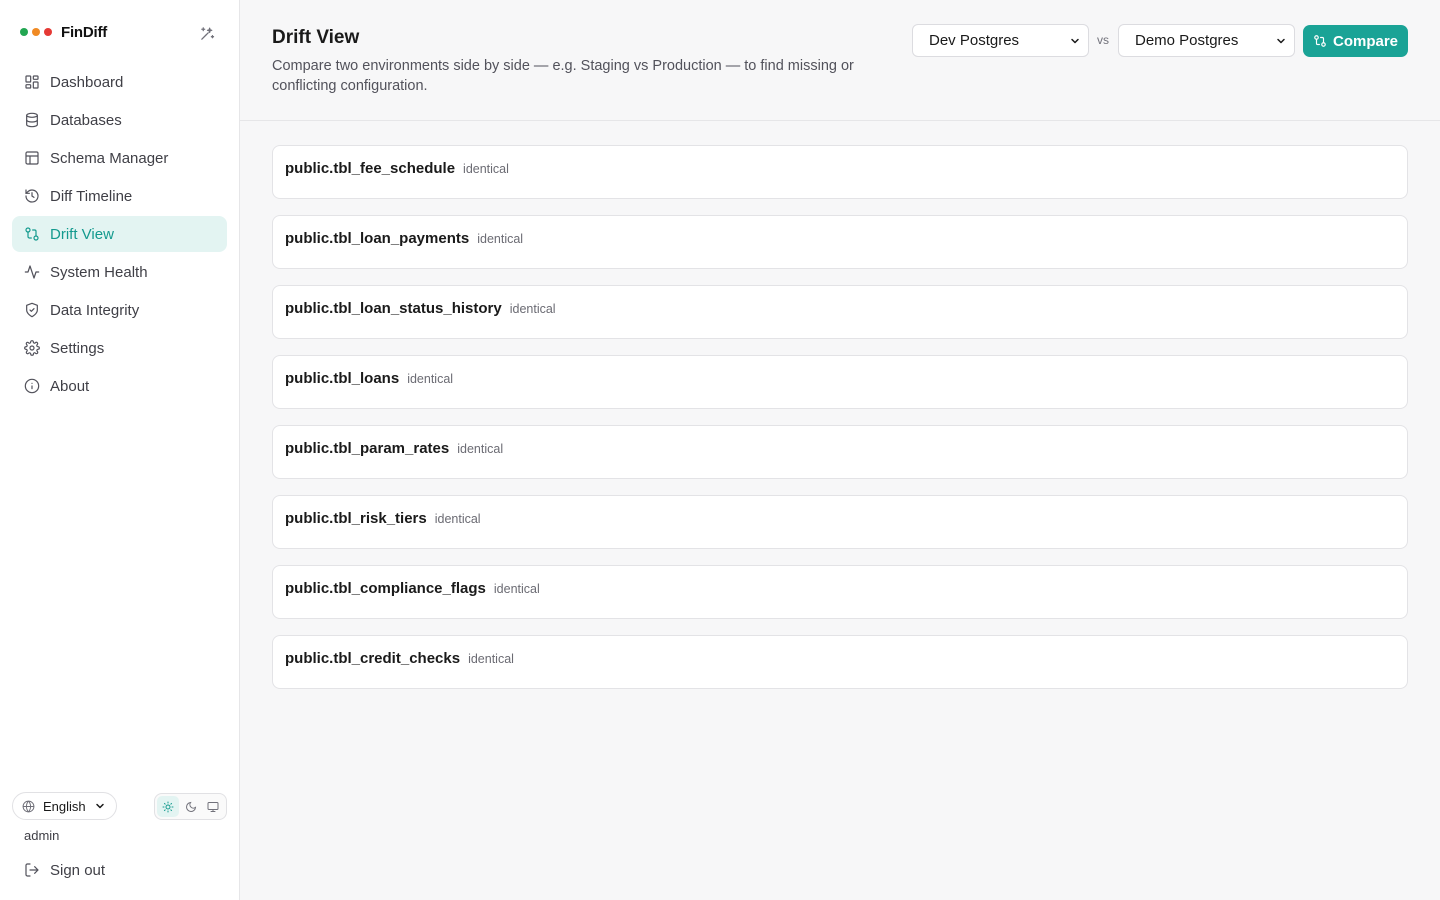 This screenshot has height=900, width=1440. I want to click on page-title: Drift View, so click(316, 37).